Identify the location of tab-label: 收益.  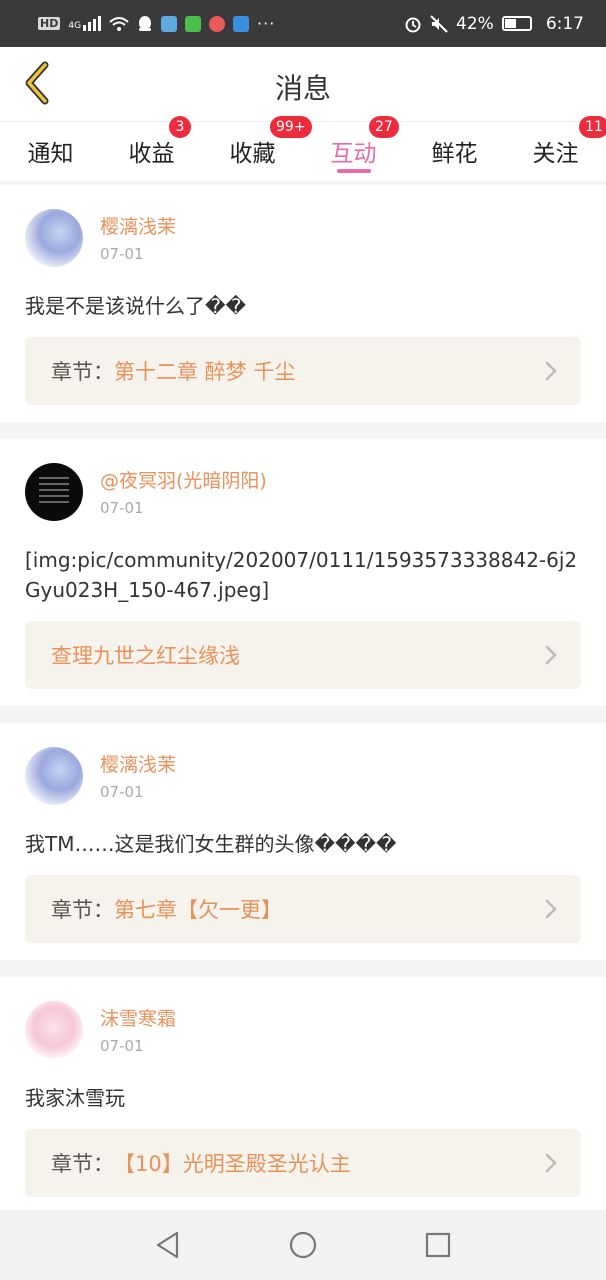
(151, 154).